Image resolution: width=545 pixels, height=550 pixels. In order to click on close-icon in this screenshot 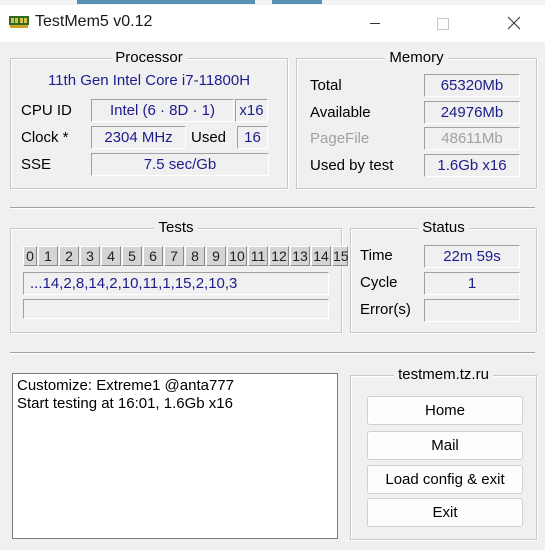, I will do `click(514, 23)`.